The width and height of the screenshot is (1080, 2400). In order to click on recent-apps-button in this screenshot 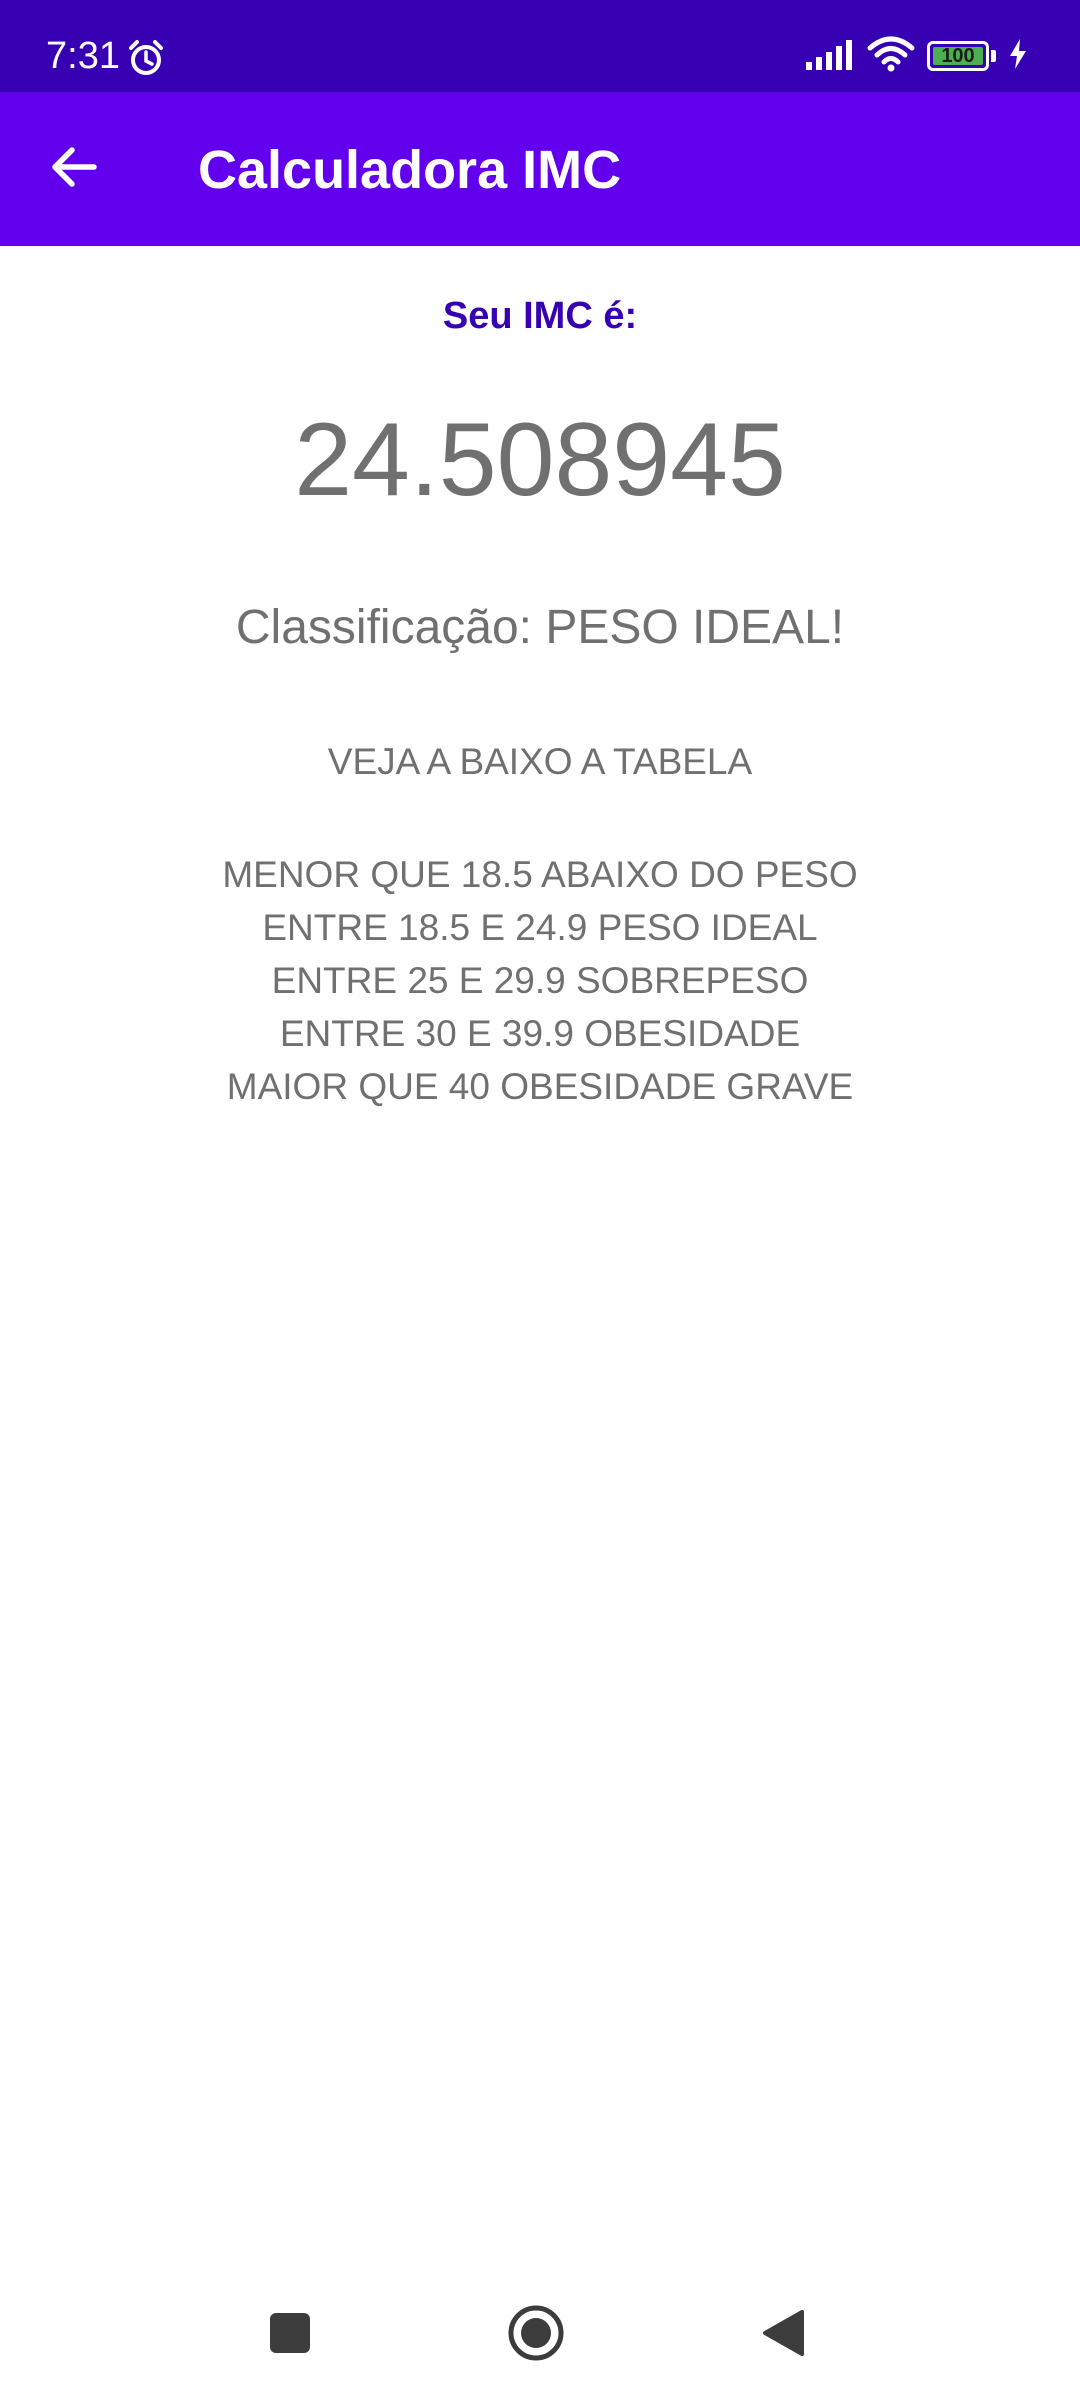, I will do `click(290, 2335)`.